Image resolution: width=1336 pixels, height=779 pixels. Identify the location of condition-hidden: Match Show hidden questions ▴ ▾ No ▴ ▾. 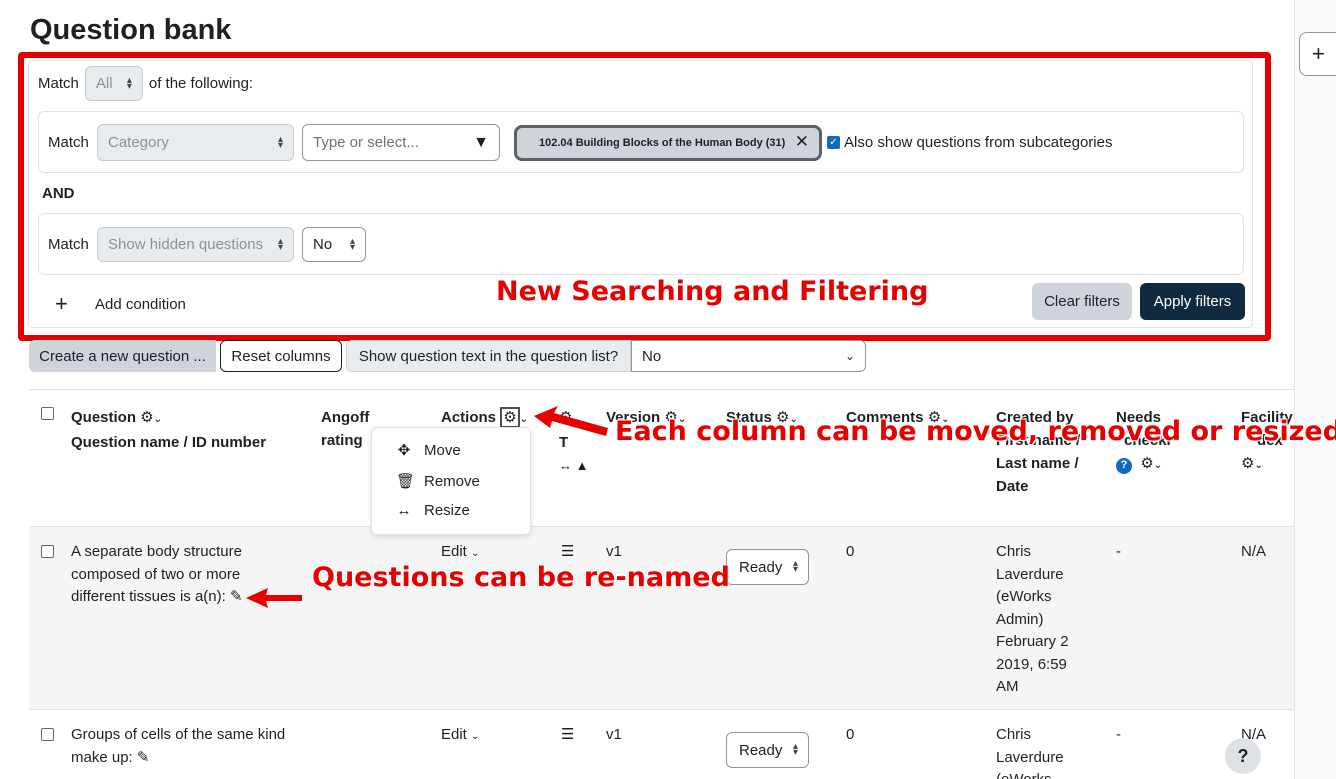
(641, 244).